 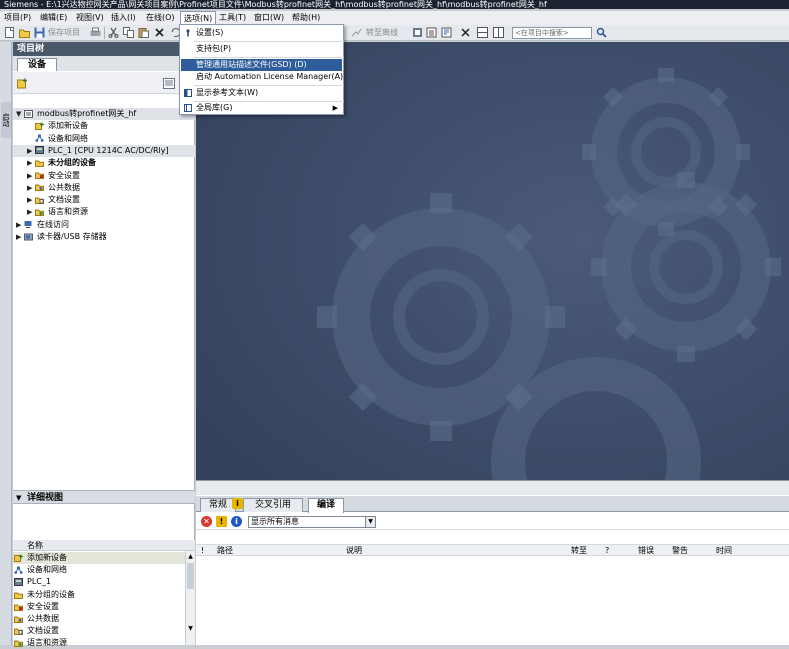 What do you see at coordinates (104, 200) in the screenshot?
I see `tree-item: ▶ 文档设置` at bounding box center [104, 200].